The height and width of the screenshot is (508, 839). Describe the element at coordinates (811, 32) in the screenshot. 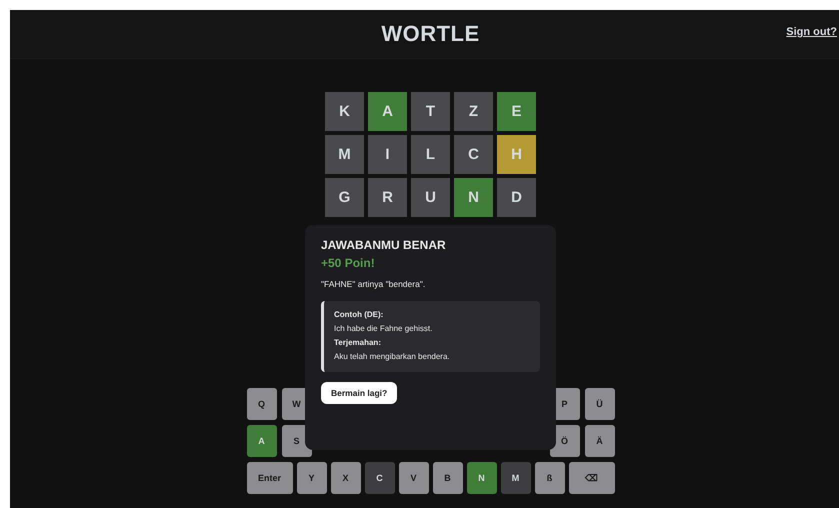

I see `sign-out-link: Sign out?` at that location.